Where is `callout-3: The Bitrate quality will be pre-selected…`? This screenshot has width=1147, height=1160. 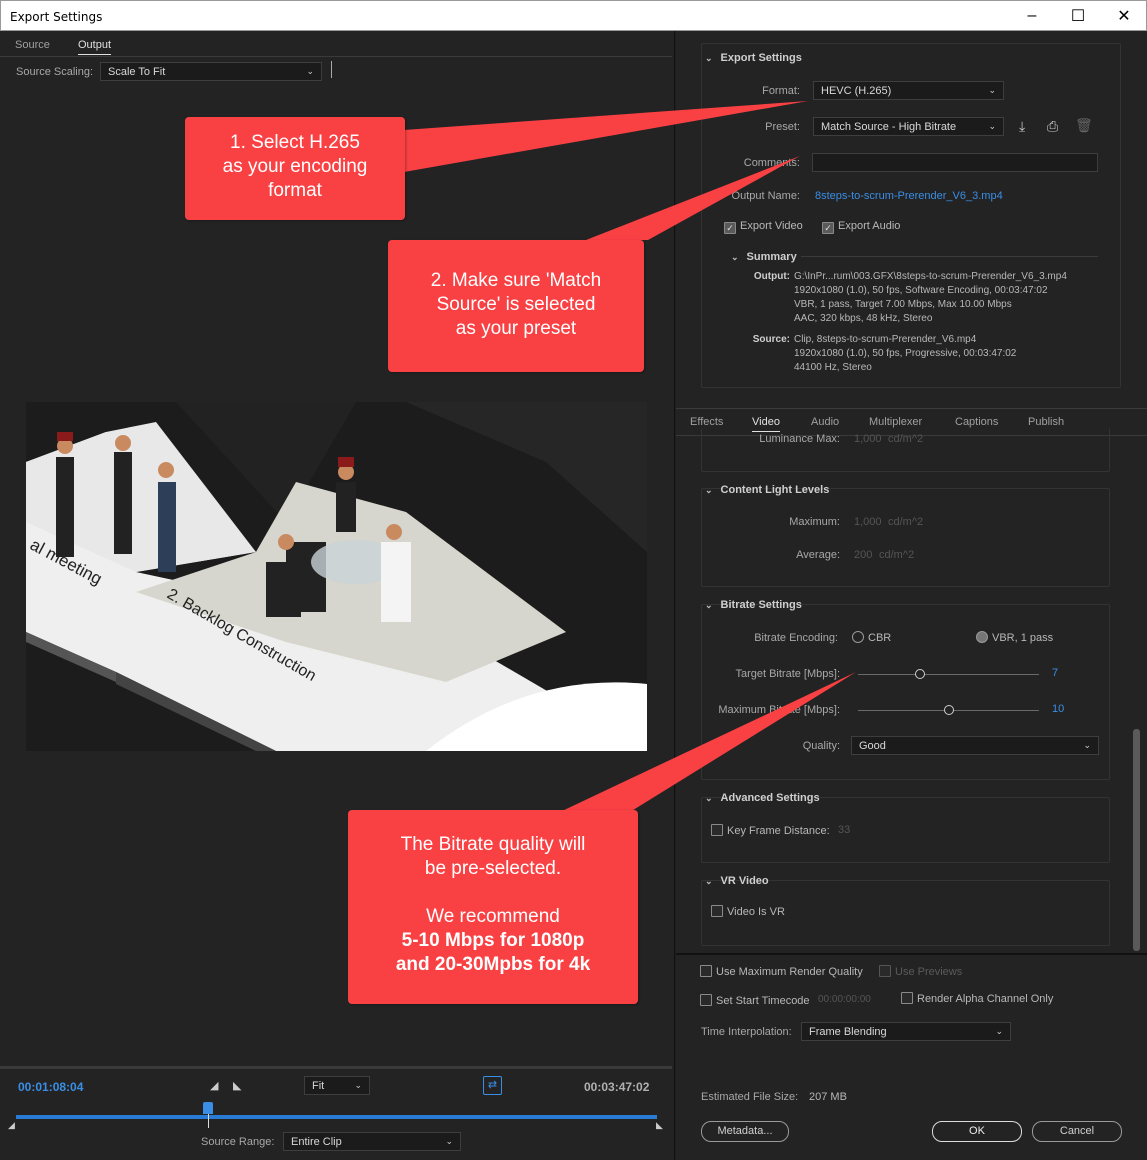 callout-3: The Bitrate quality will be pre-selected… is located at coordinates (493, 907).